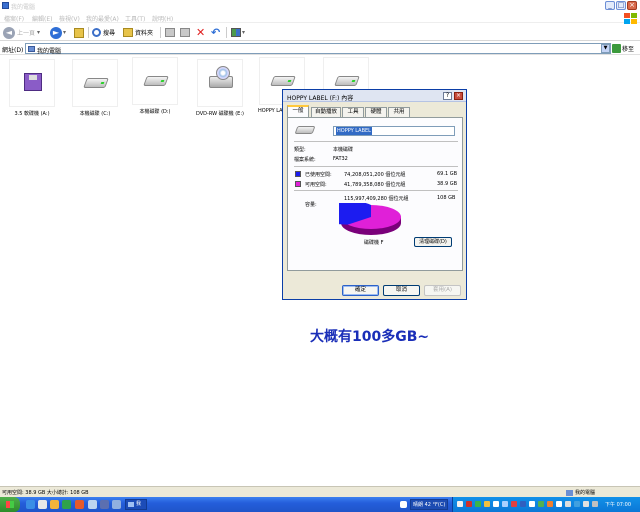  I want to click on menu-view: 檢視(V), so click(69, 18).